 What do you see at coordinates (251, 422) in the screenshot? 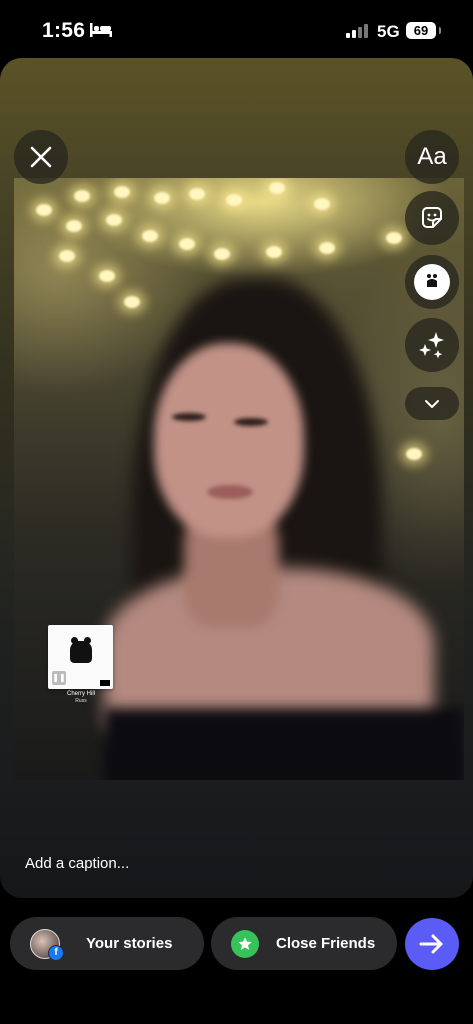
I see `subject-eye-right` at bounding box center [251, 422].